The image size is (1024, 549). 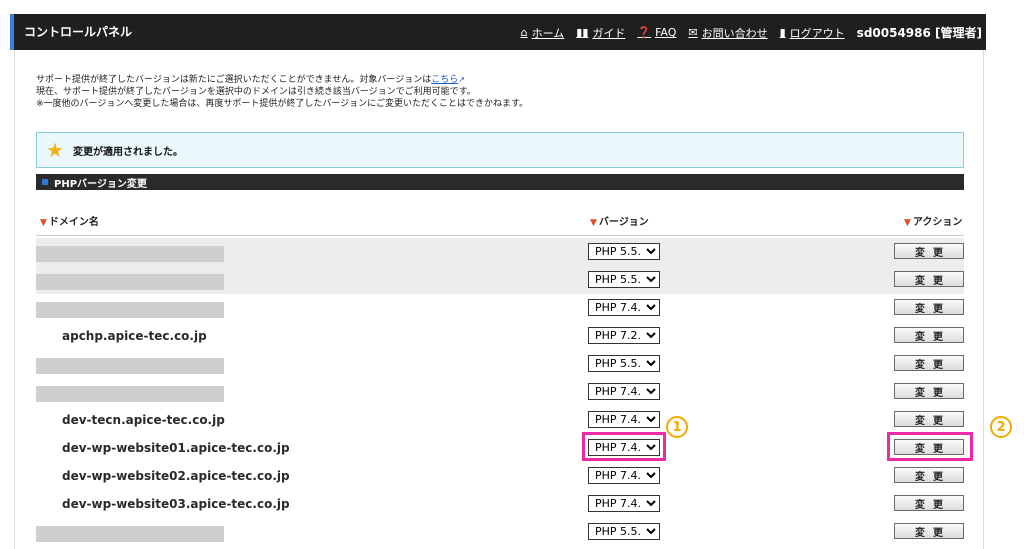 What do you see at coordinates (656, 32) in the screenshot?
I see `nav-faq: ❓ FAQ` at bounding box center [656, 32].